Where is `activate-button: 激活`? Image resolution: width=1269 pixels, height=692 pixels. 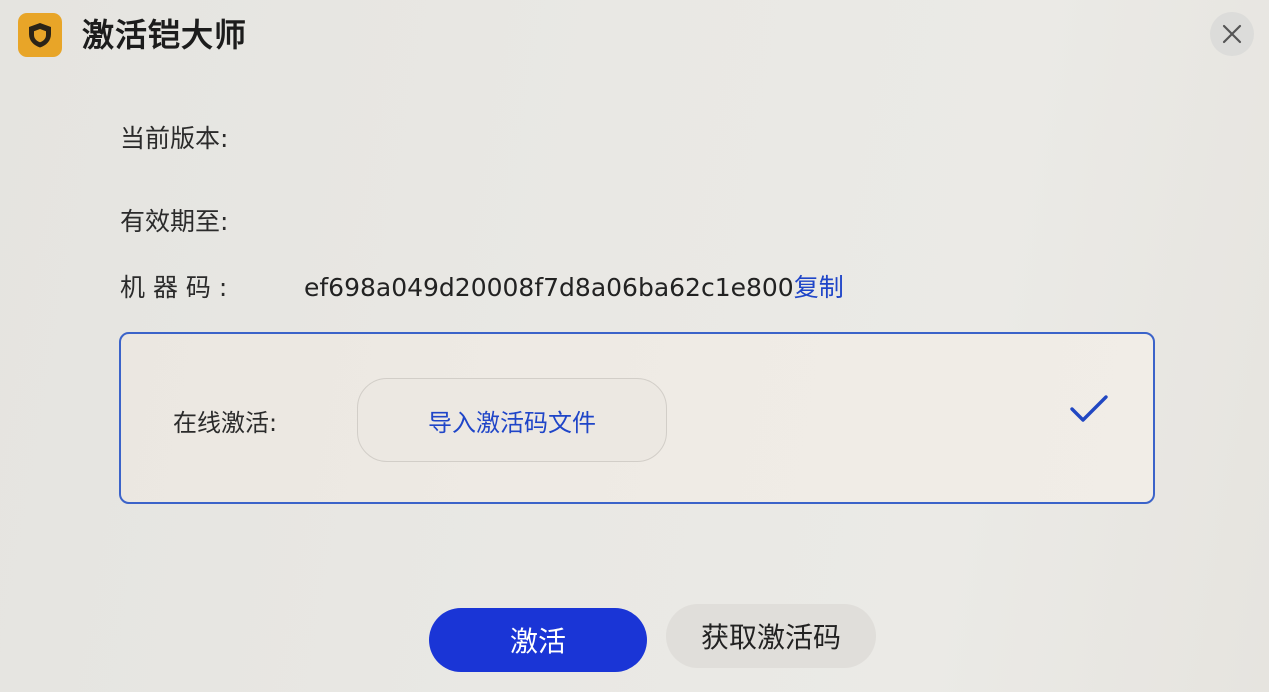 activate-button: 激活 is located at coordinates (538, 640).